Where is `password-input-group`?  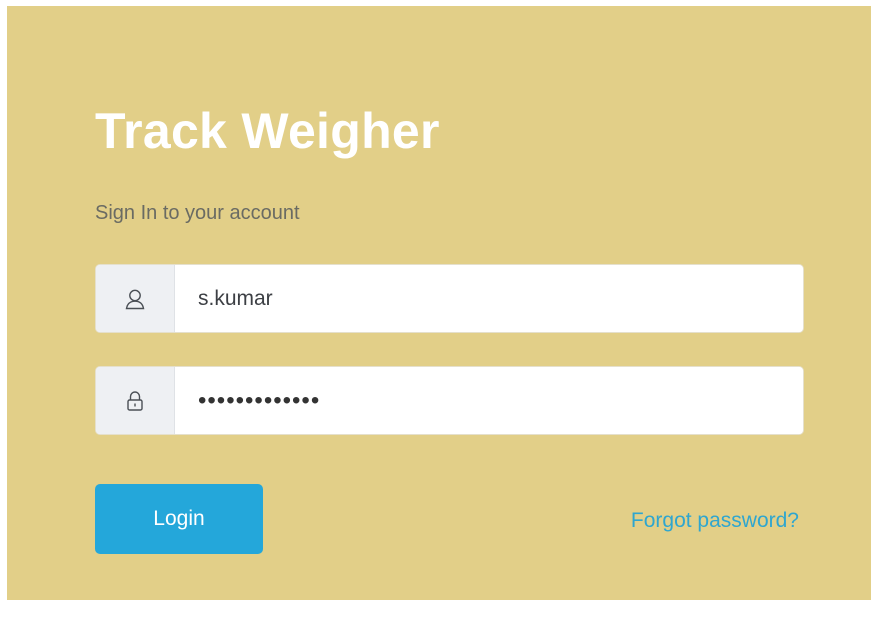
password-input-group is located at coordinates (449, 400).